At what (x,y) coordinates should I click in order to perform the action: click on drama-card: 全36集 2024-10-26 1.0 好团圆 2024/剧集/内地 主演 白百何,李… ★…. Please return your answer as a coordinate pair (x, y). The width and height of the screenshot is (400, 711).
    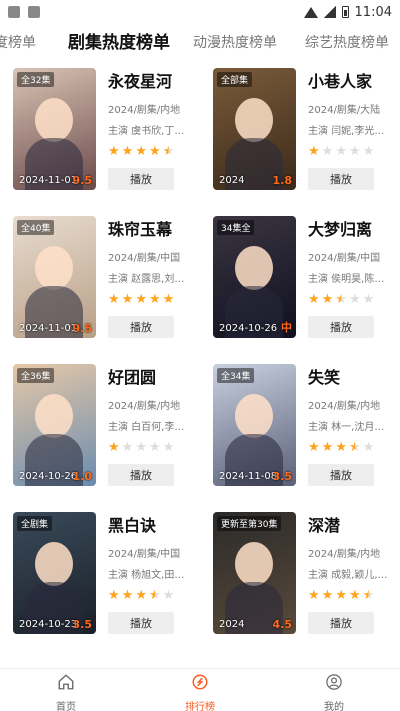
    Looking at the image, I should click on (97, 423).